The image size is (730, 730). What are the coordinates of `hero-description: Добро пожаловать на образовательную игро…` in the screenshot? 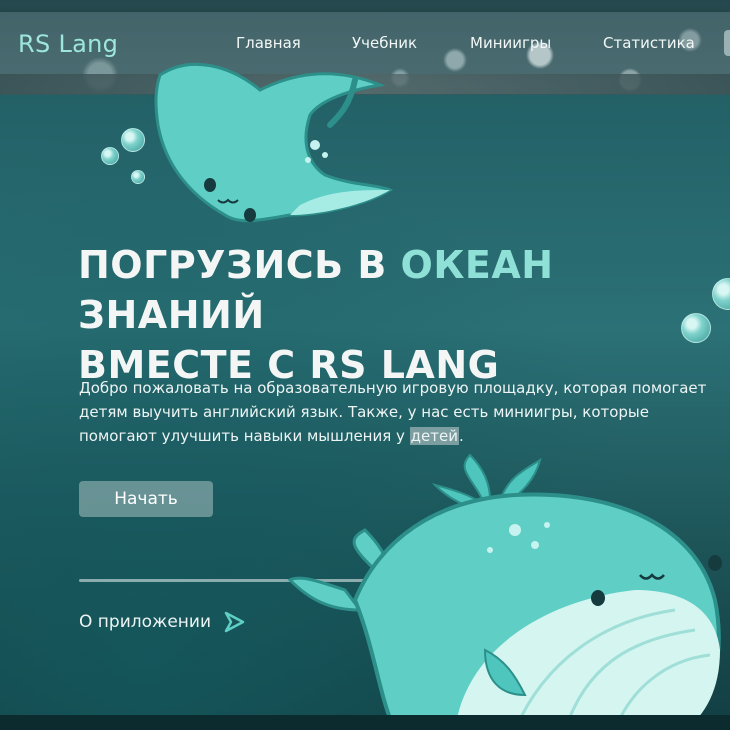 It's located at (404, 412).